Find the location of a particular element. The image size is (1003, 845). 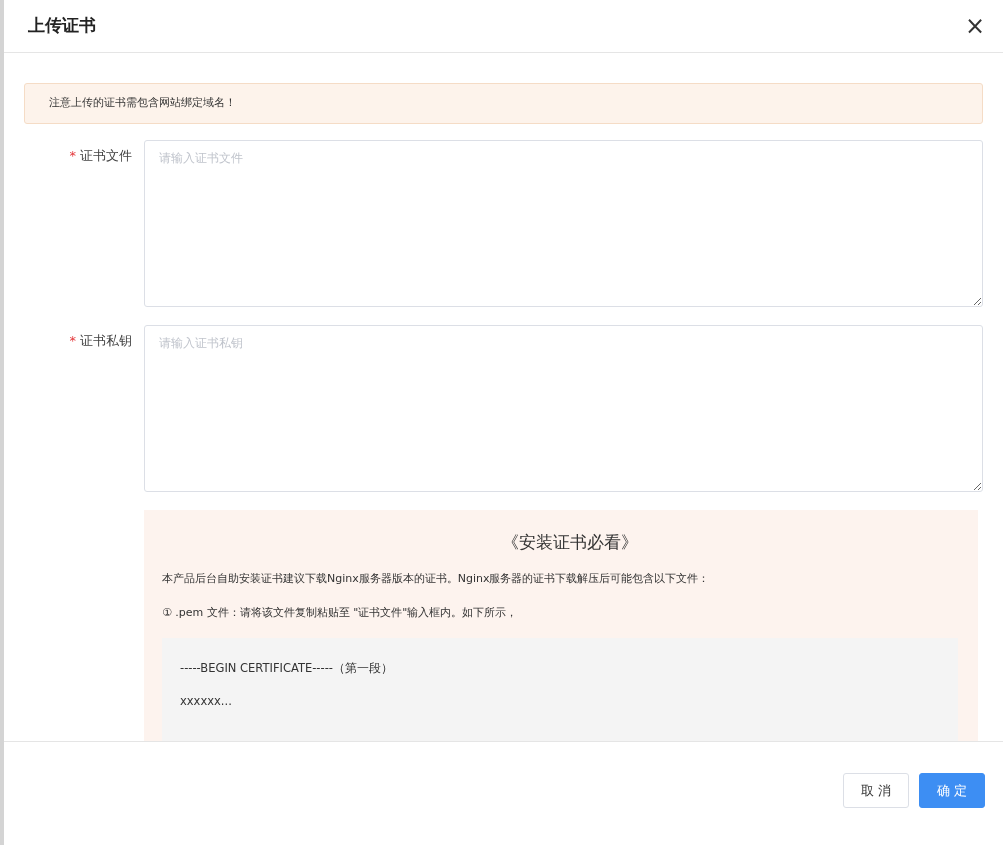

code-line: -----BEGIN CERTIFICATE-----（第一段） is located at coordinates (287, 668).